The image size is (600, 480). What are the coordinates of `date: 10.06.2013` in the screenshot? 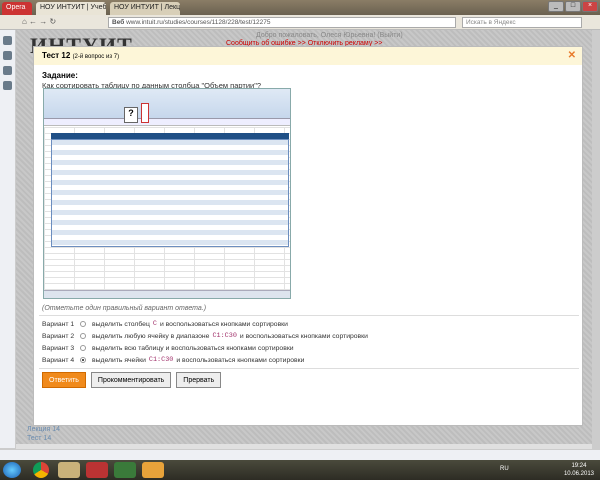 It's located at (578, 474).